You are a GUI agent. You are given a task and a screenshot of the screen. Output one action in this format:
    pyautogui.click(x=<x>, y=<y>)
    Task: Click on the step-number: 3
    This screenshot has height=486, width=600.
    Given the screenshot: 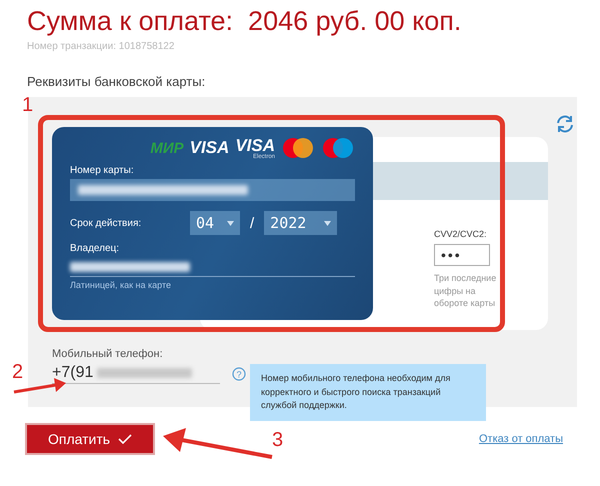 What is the action you would take?
    pyautogui.click(x=278, y=440)
    